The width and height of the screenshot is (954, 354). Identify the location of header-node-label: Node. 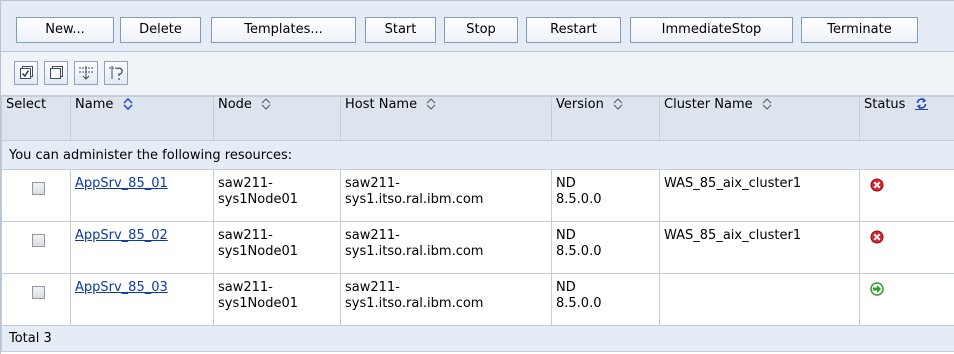
(235, 105).